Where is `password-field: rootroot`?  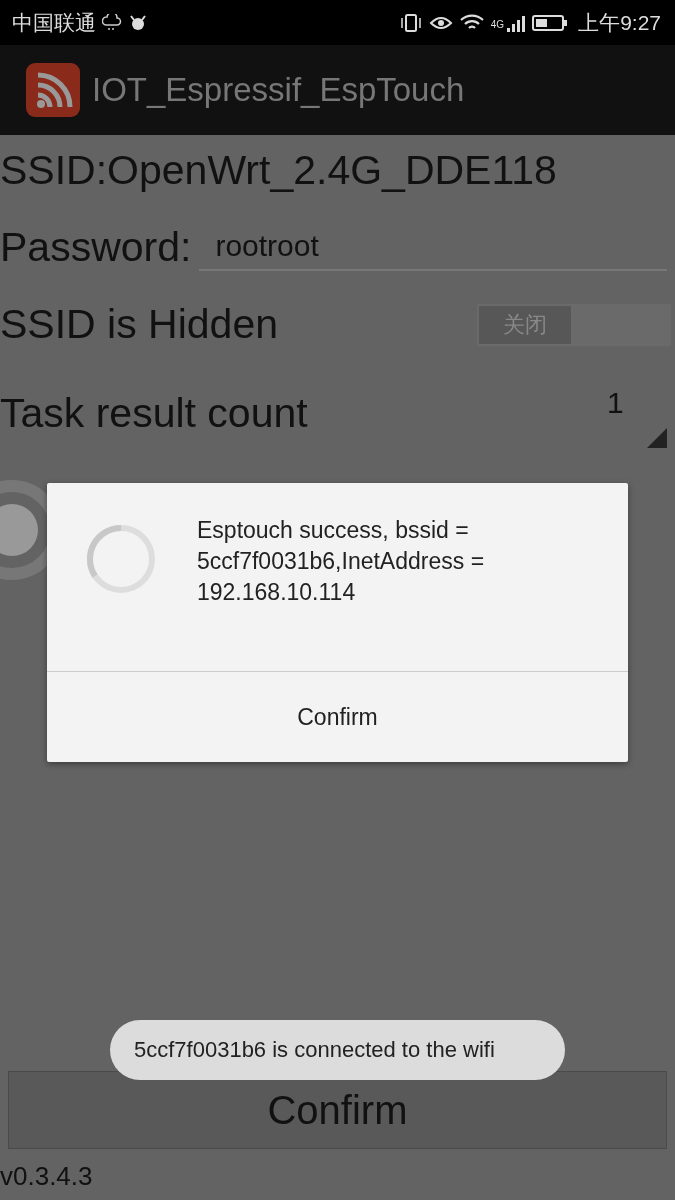
password-field: rootroot is located at coordinates (433, 250).